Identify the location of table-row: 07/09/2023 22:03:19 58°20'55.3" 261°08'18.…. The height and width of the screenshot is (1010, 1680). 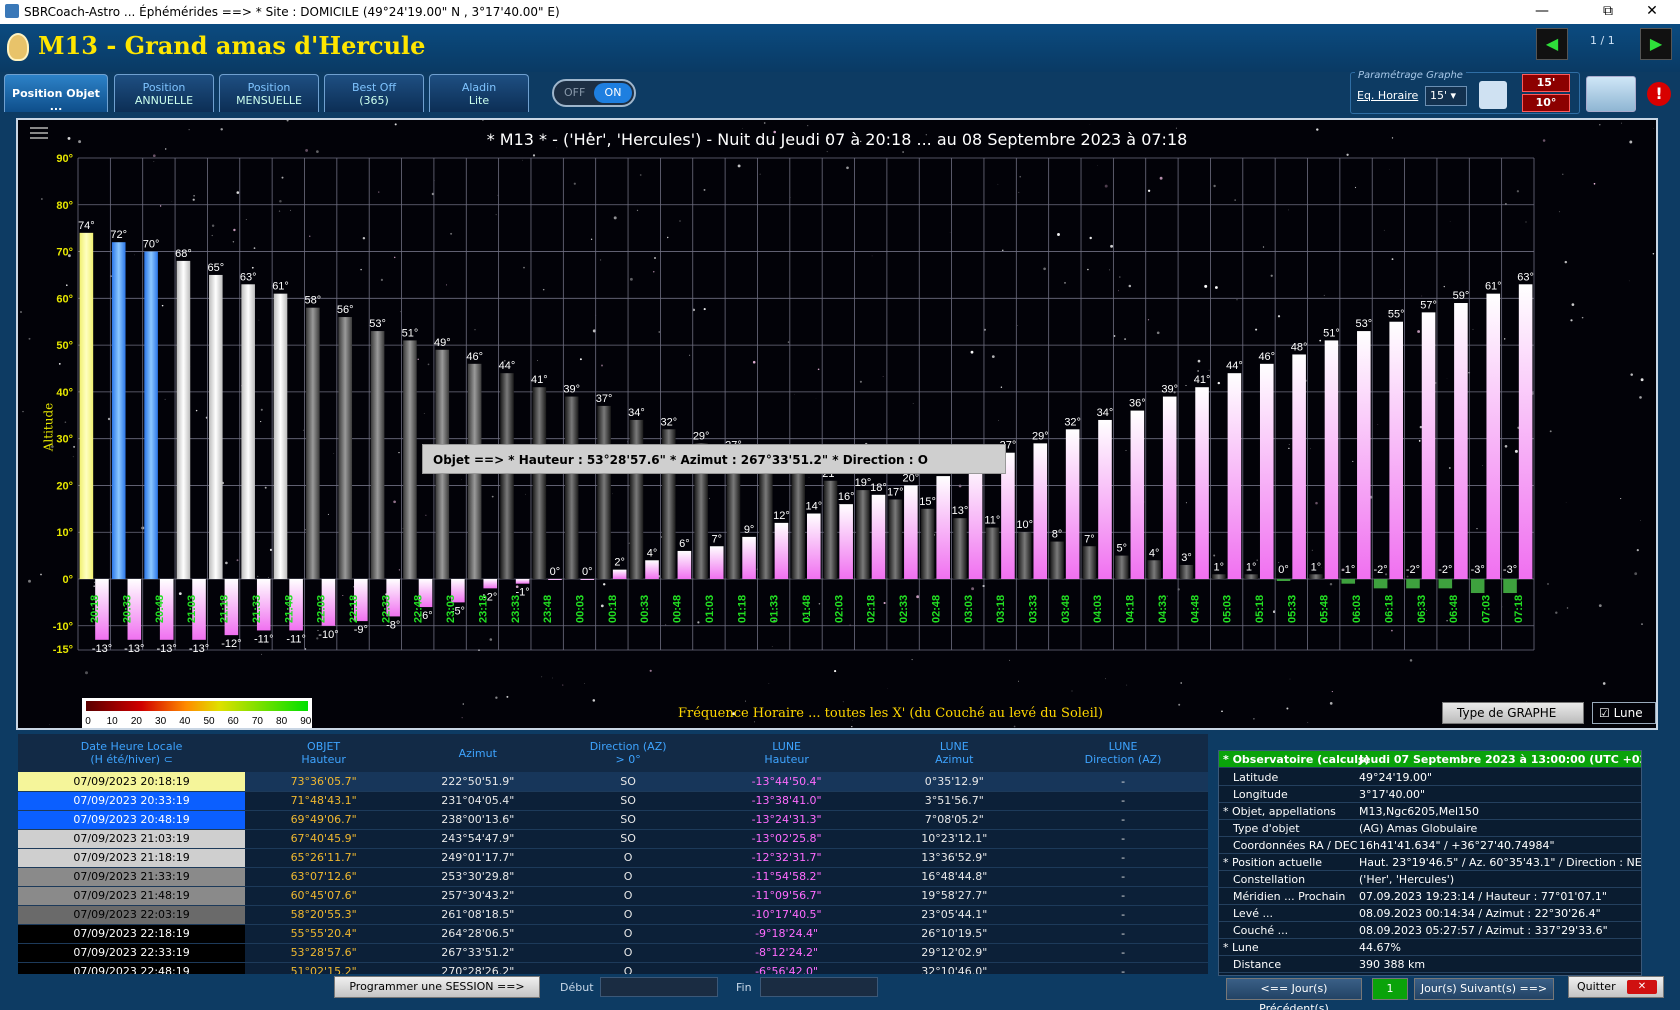
(613, 915).